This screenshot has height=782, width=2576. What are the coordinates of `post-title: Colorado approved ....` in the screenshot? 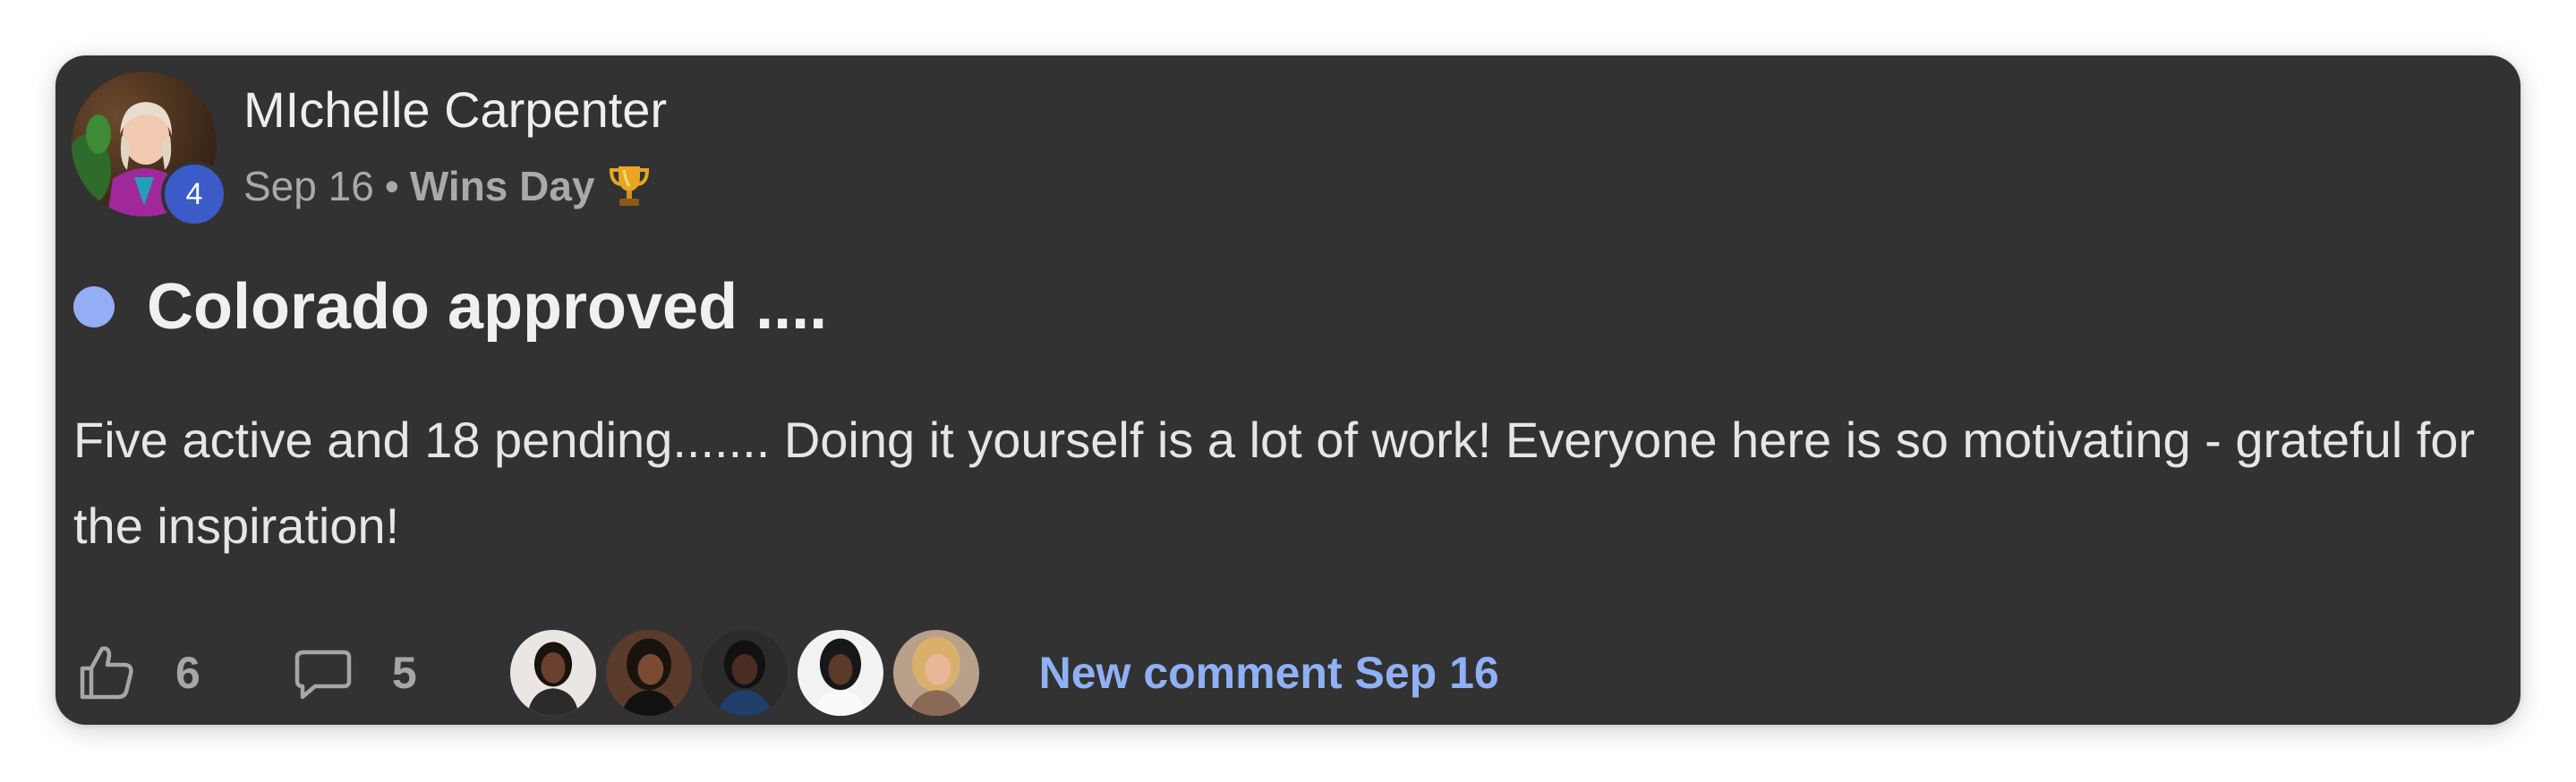 It's located at (487, 307).